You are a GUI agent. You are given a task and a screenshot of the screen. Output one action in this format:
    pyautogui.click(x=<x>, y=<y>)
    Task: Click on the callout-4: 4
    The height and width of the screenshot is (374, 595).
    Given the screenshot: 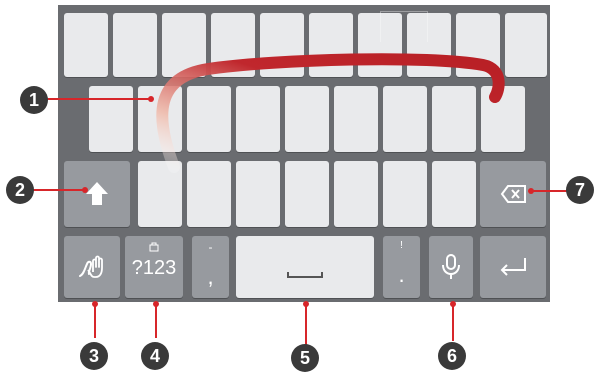 What is the action you would take?
    pyautogui.click(x=155, y=356)
    